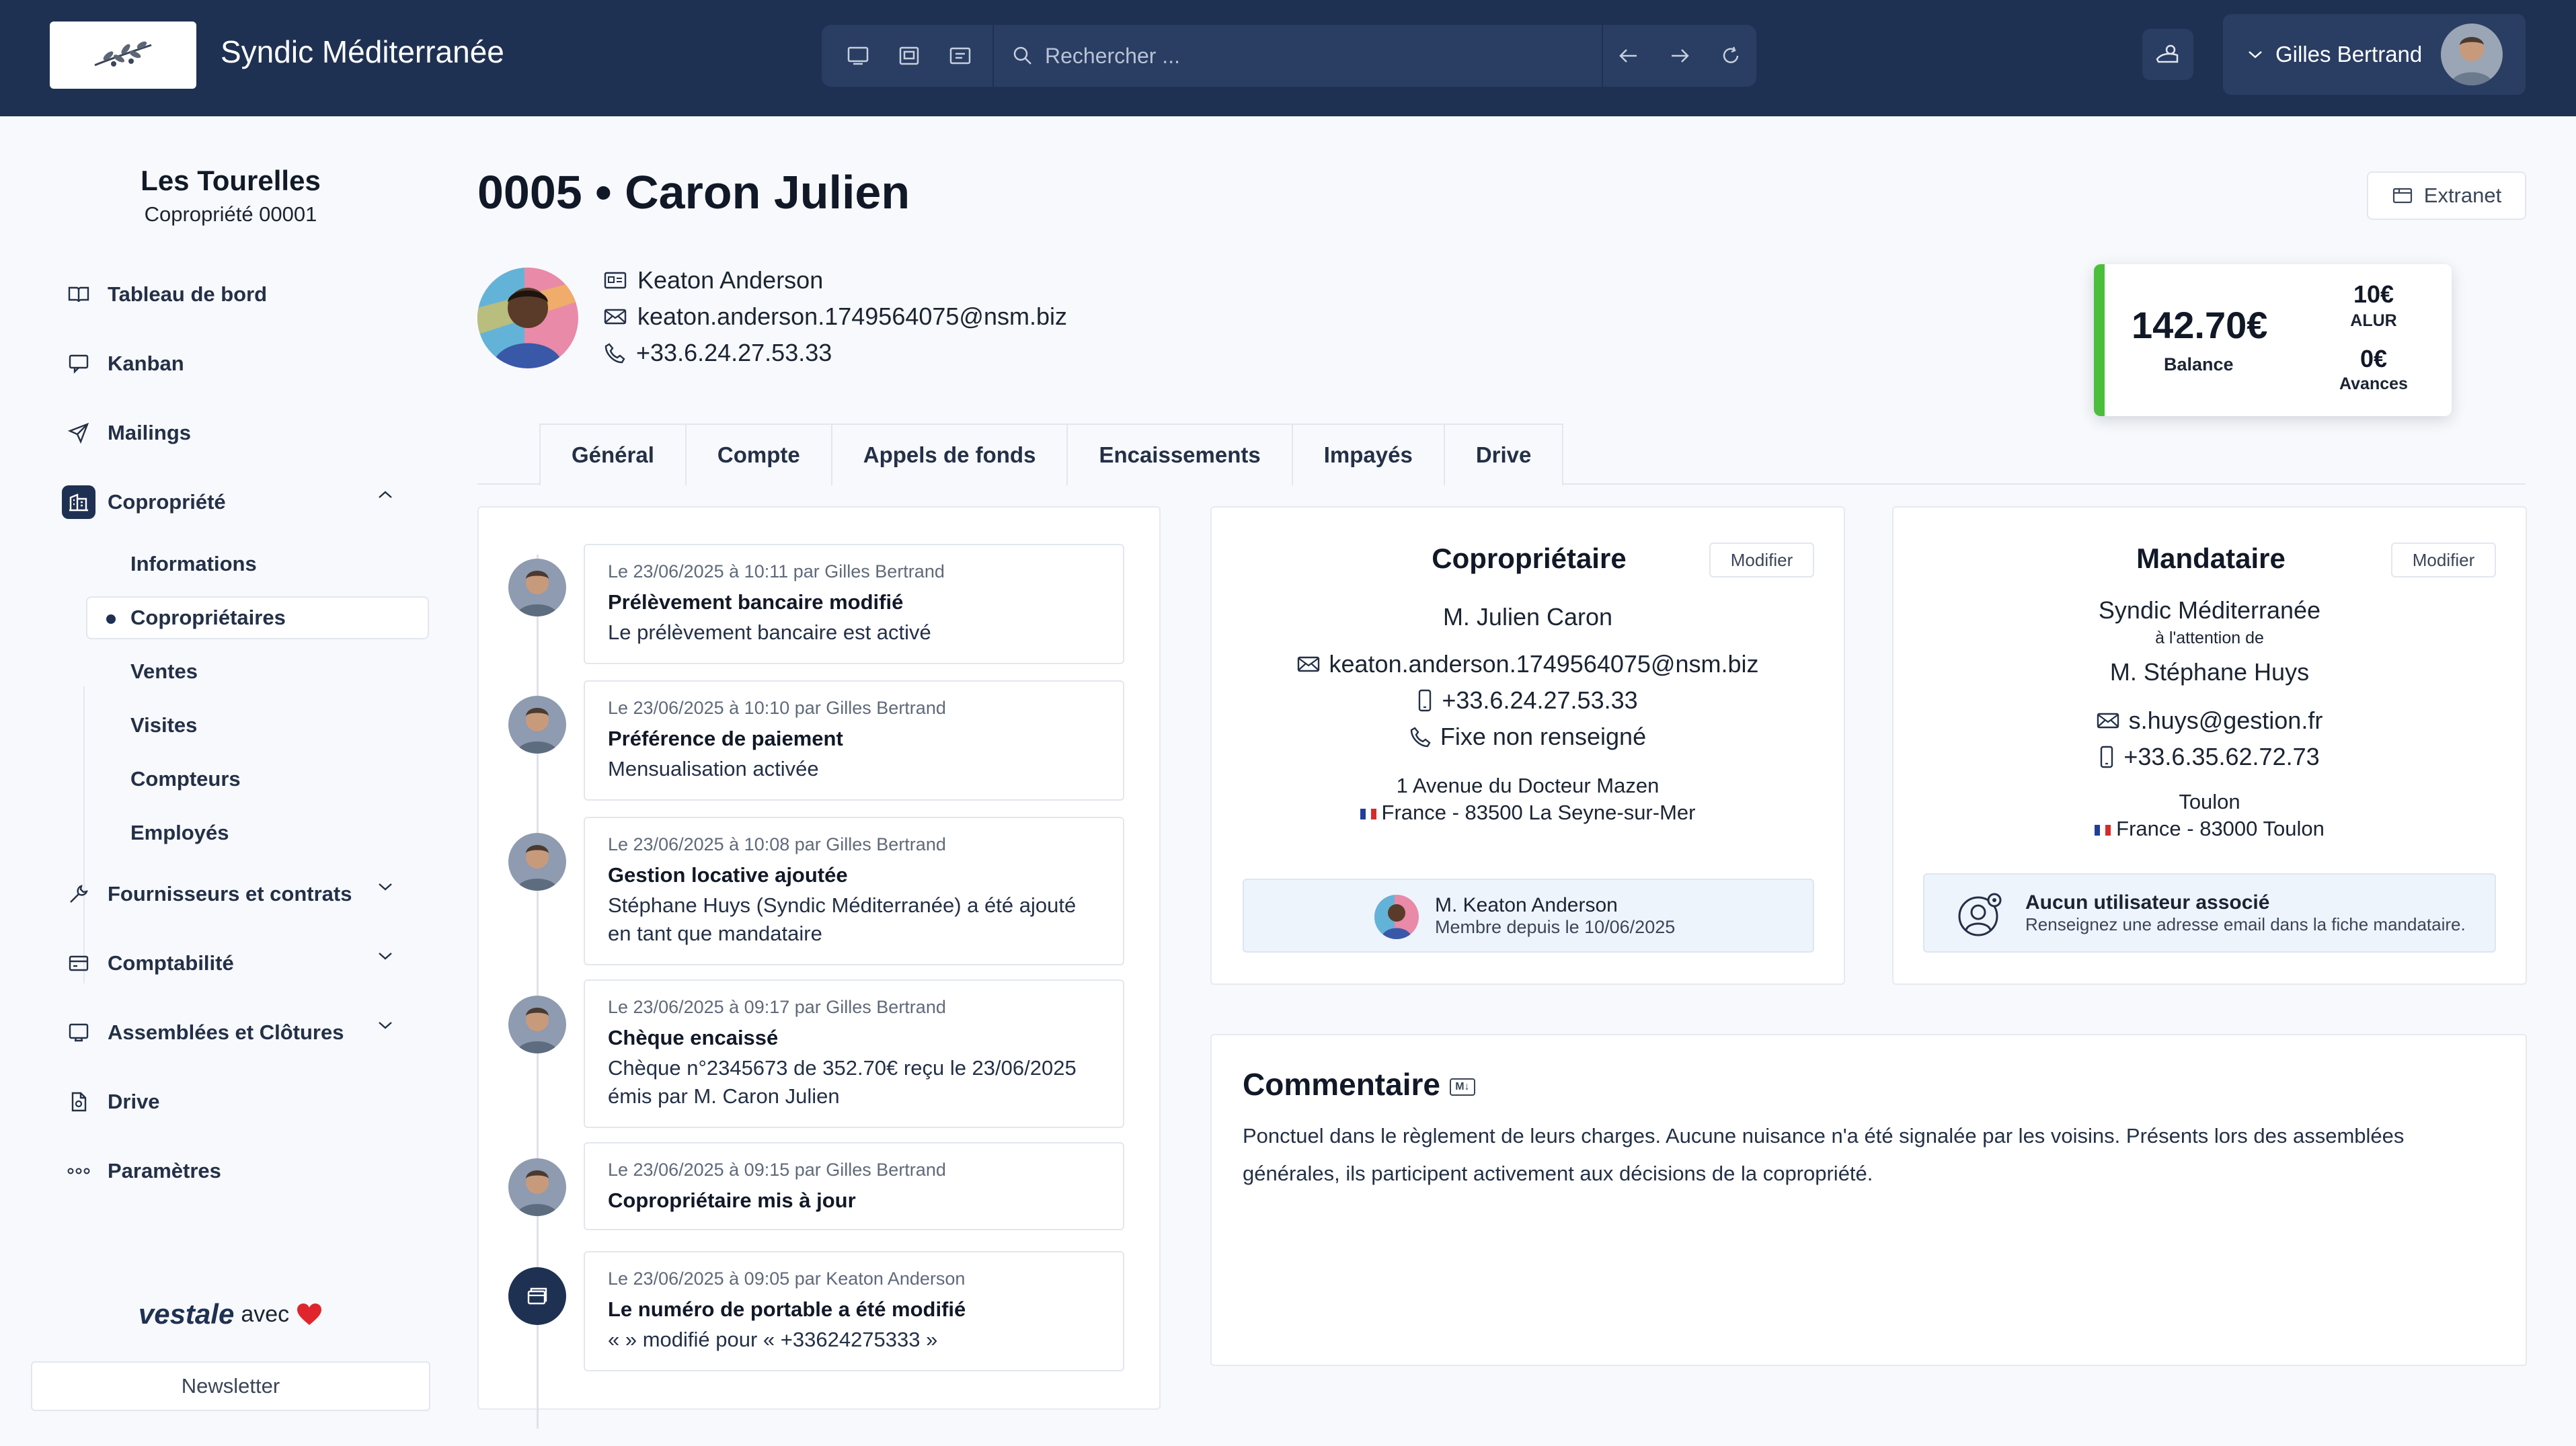 The image size is (2576, 1446). I want to click on agent-mobile-row: +33.6.35.62.72.73, so click(2210, 757).